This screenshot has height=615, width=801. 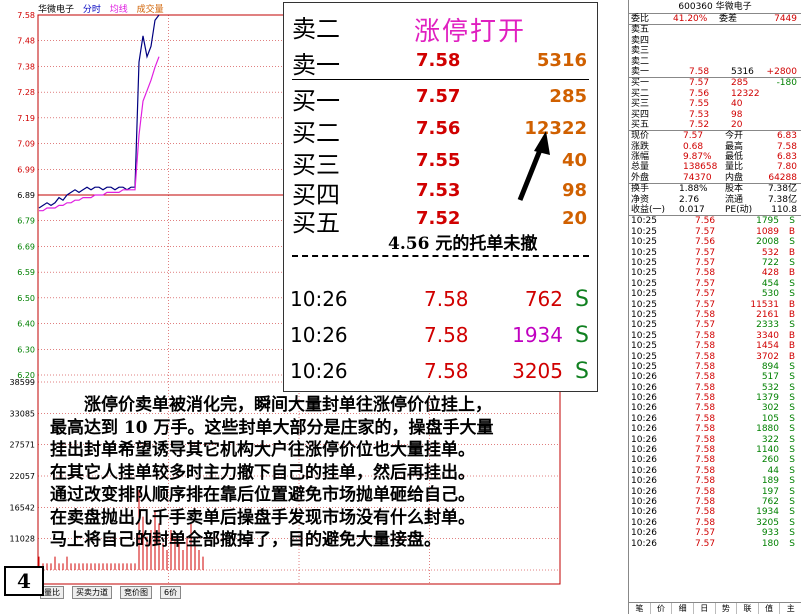 What do you see at coordinates (767, 398) in the screenshot?
I see `tick-volume: 1379` at bounding box center [767, 398].